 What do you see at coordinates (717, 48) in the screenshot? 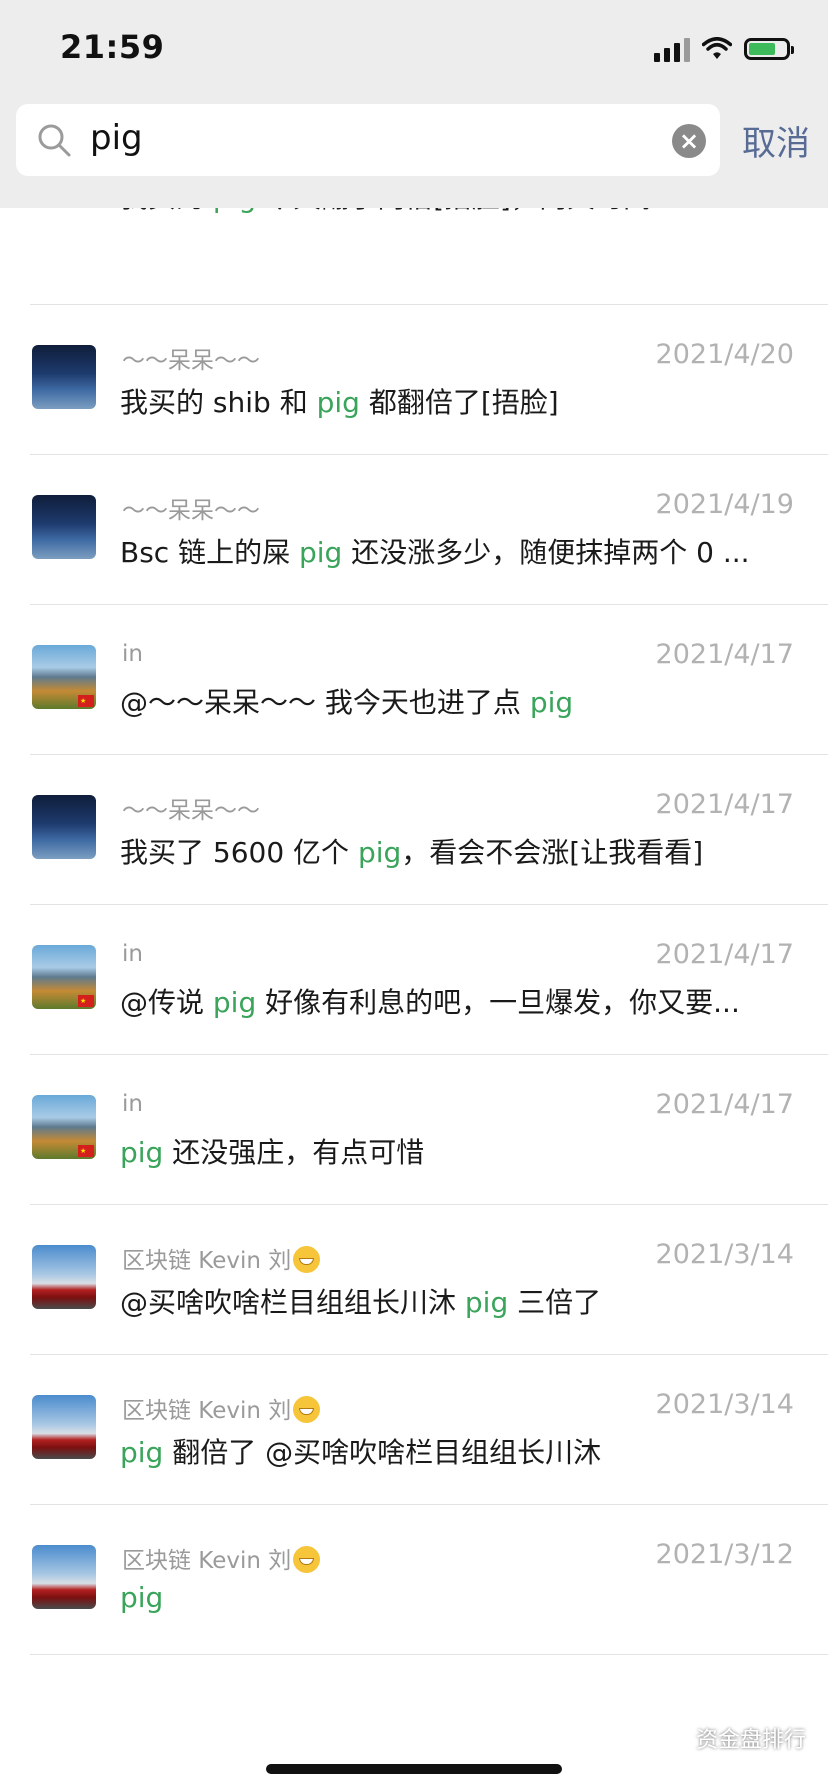
I see `wifi-icon` at bounding box center [717, 48].